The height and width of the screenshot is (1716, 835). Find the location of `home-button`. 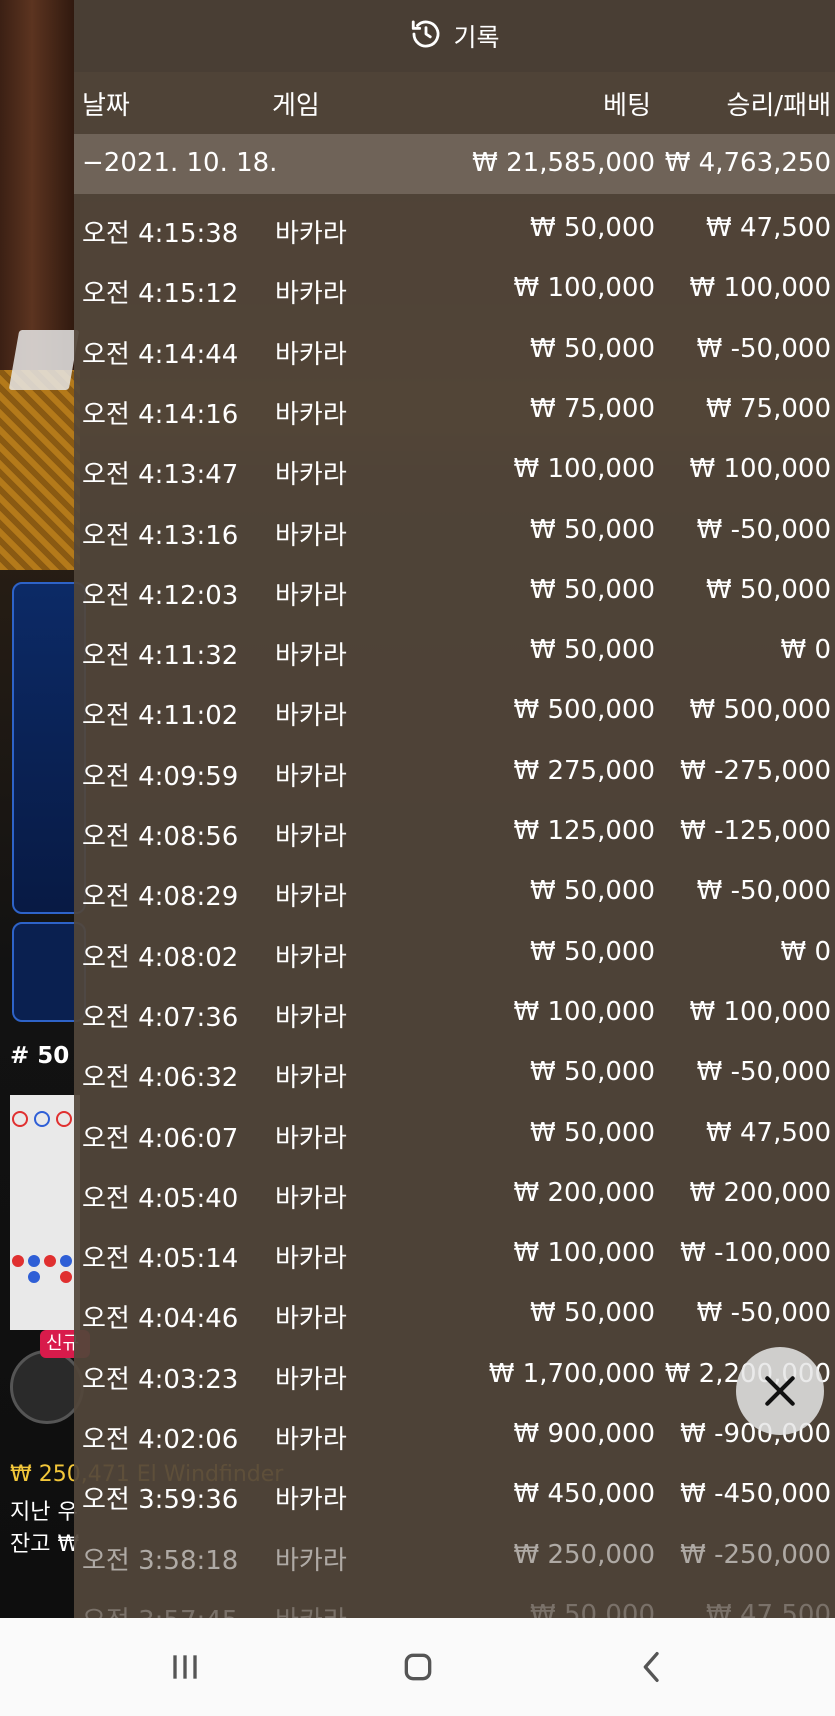

home-button is located at coordinates (418, 1667).